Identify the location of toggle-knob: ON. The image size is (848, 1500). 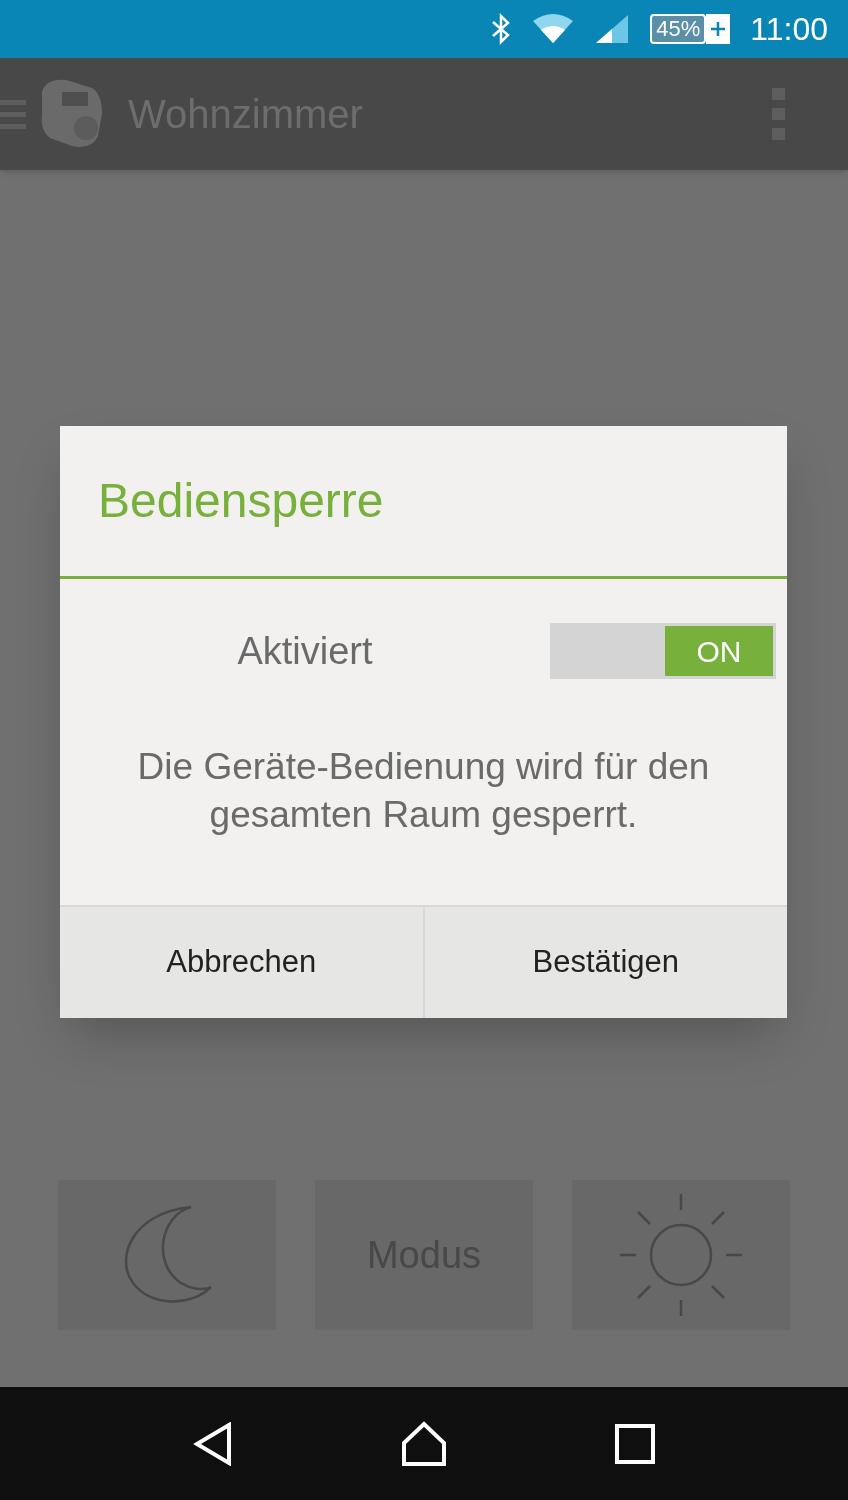
(719, 651).